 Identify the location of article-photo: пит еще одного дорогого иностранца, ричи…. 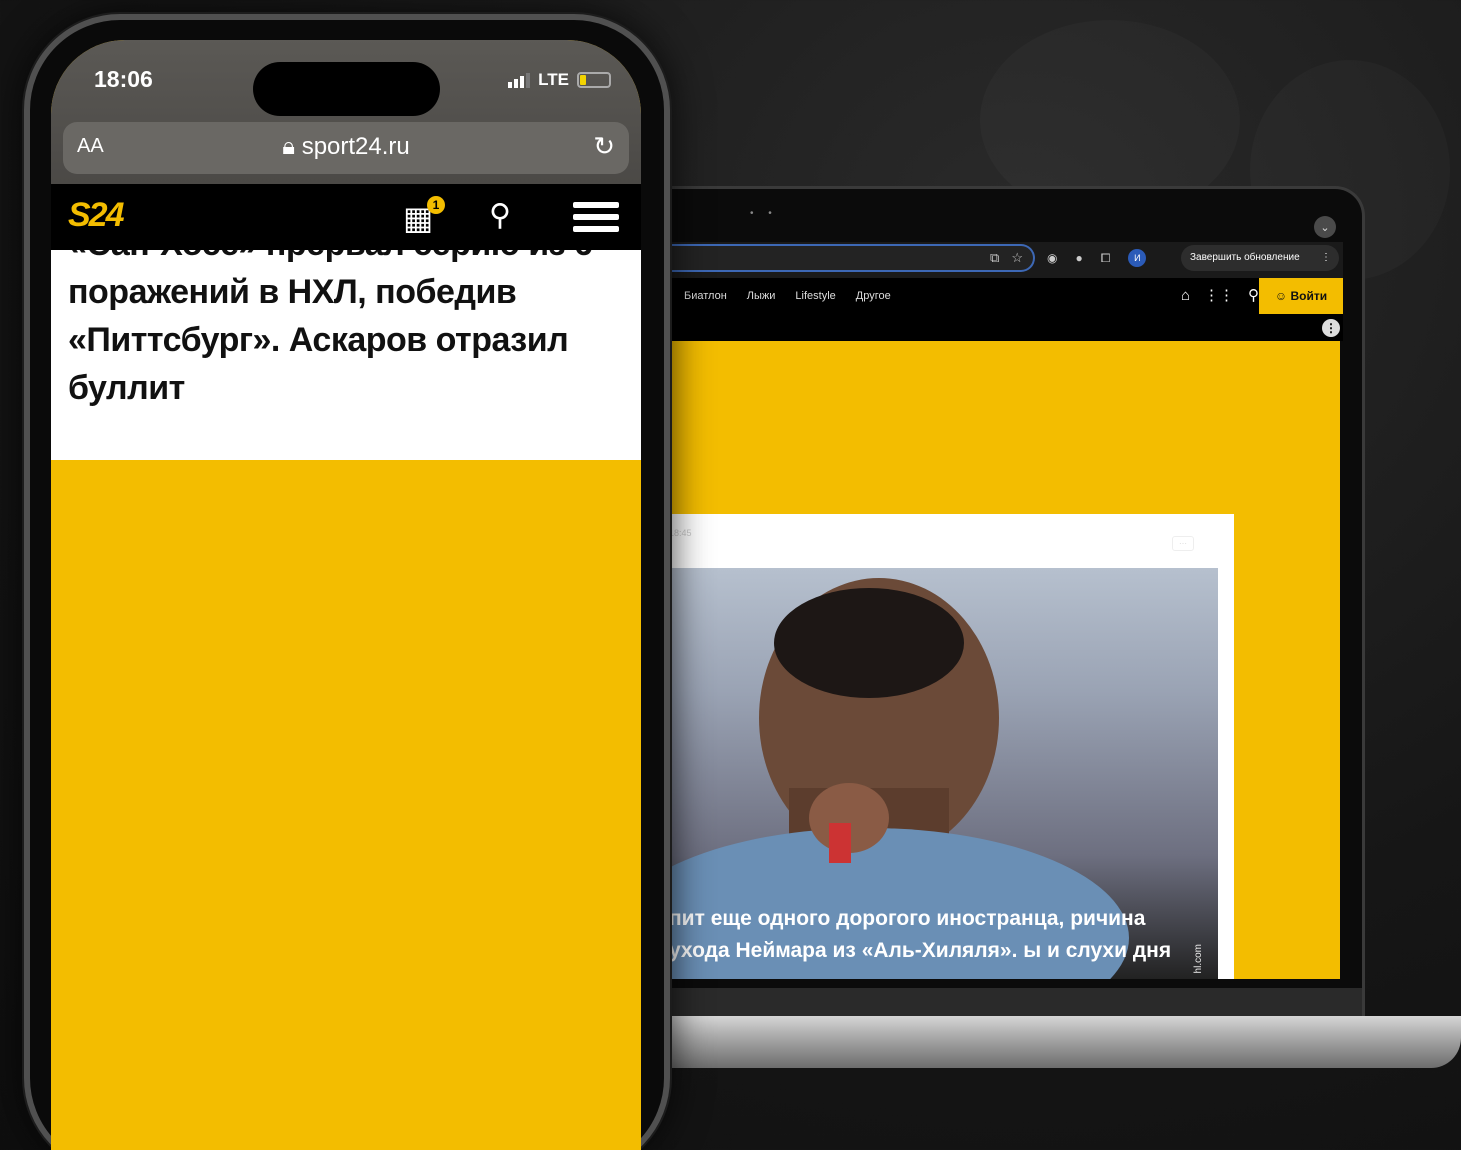
(943, 773).